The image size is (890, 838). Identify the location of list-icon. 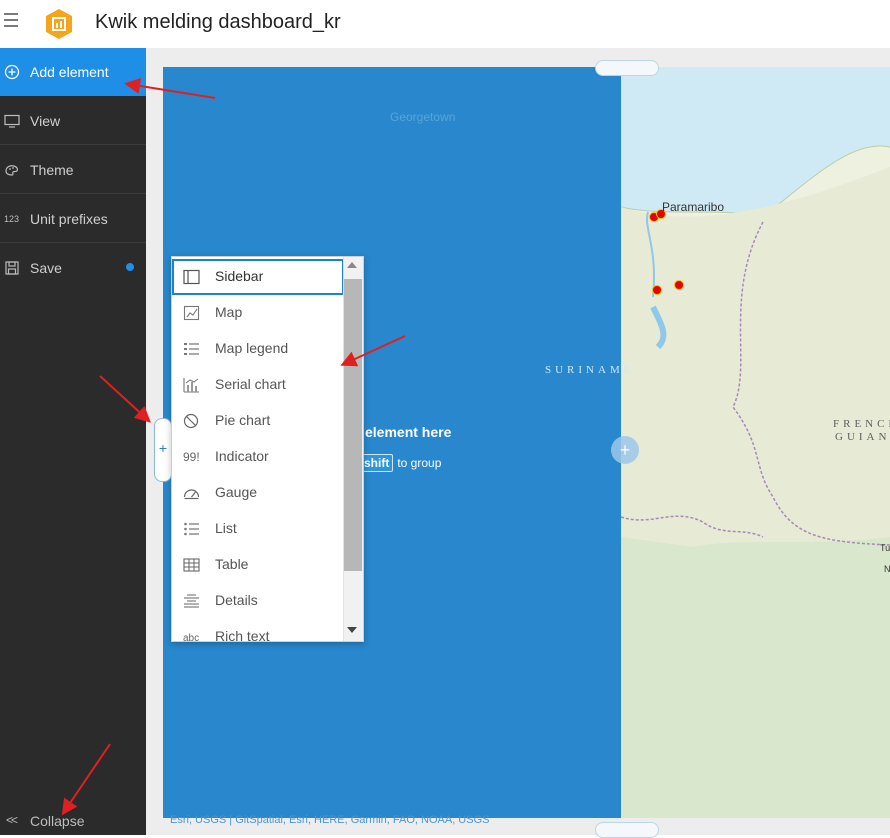
(191, 529).